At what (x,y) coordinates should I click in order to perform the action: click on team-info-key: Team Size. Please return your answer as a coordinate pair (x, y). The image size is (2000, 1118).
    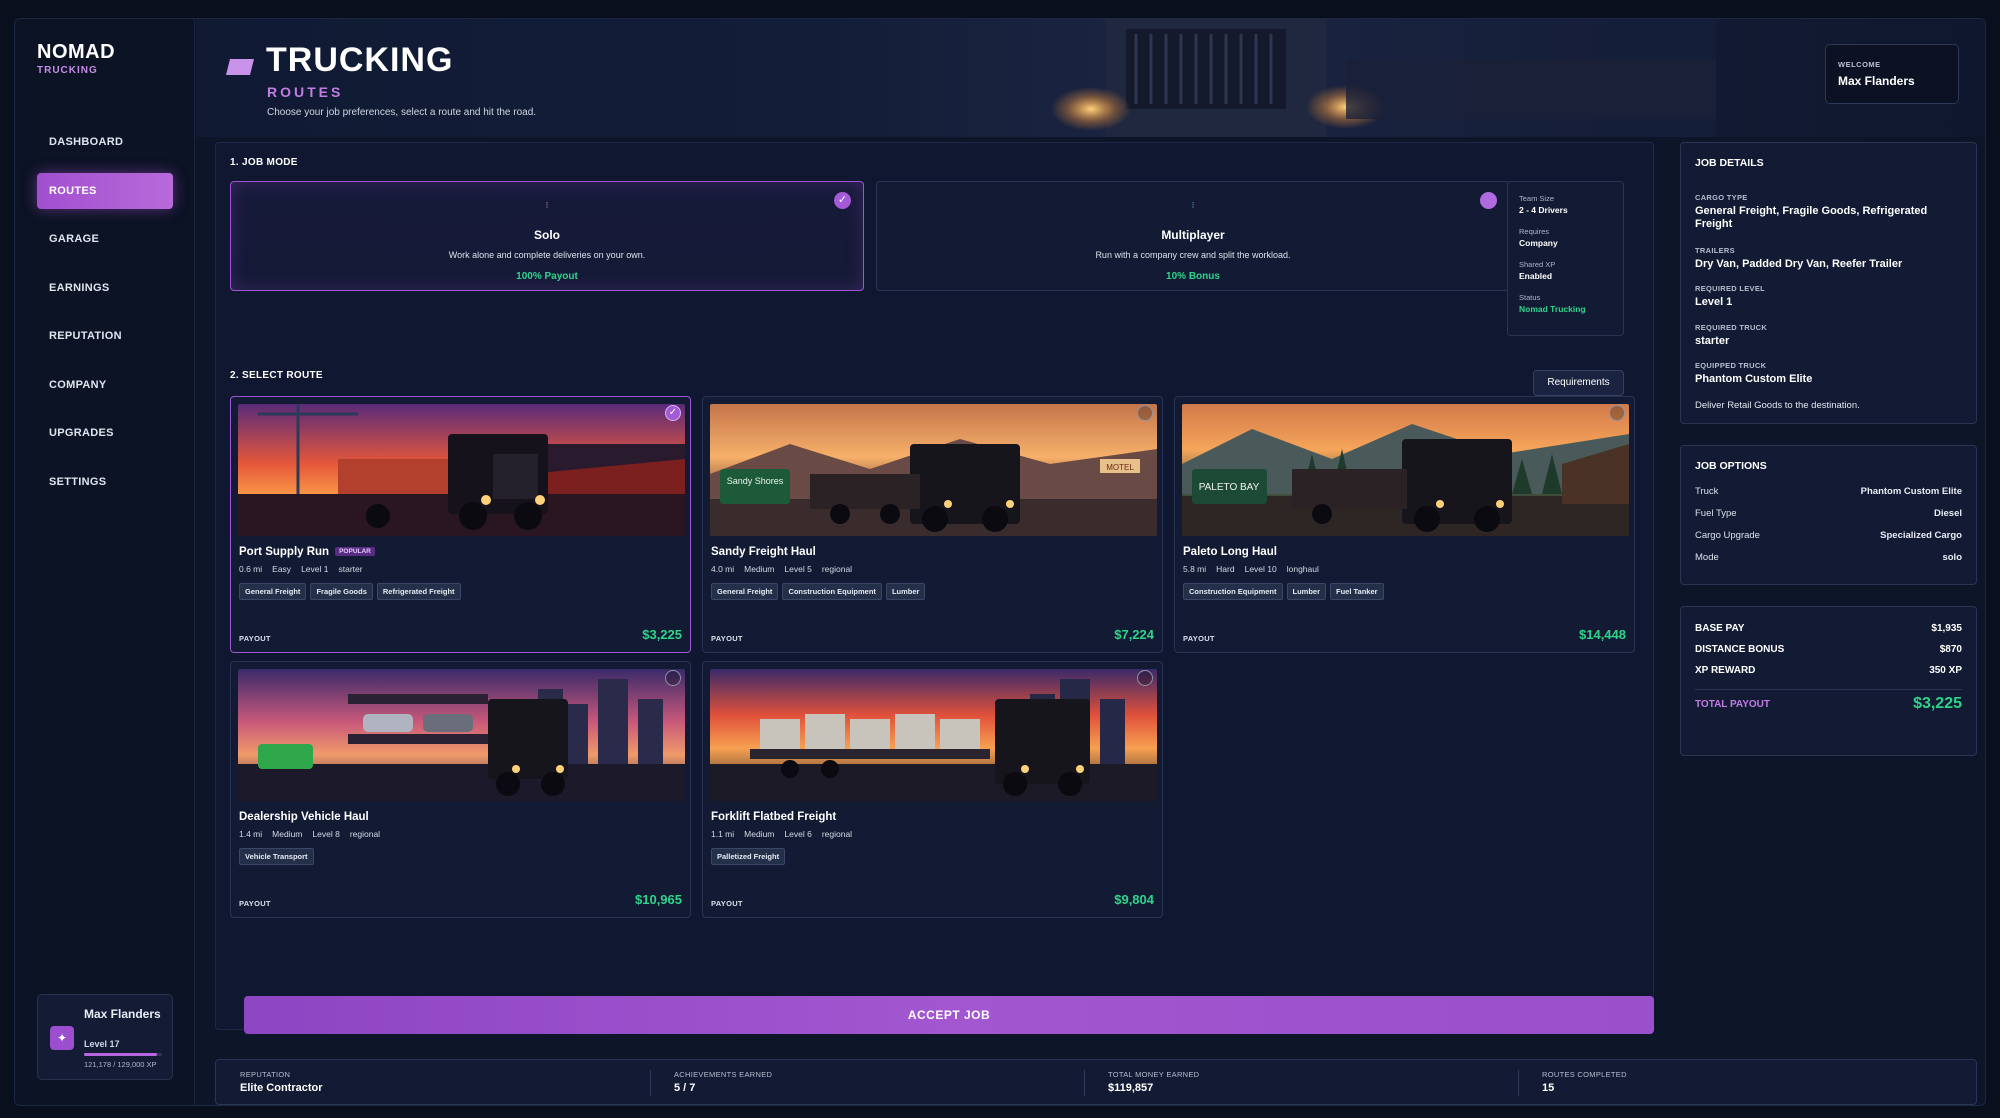
    Looking at the image, I should click on (1537, 198).